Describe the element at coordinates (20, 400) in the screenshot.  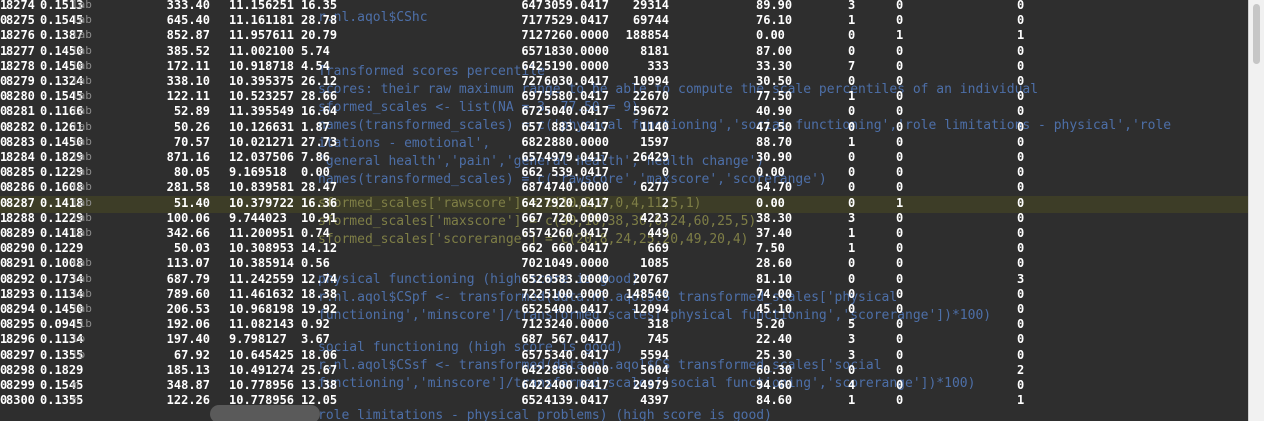
I see `row-index: 8300` at that location.